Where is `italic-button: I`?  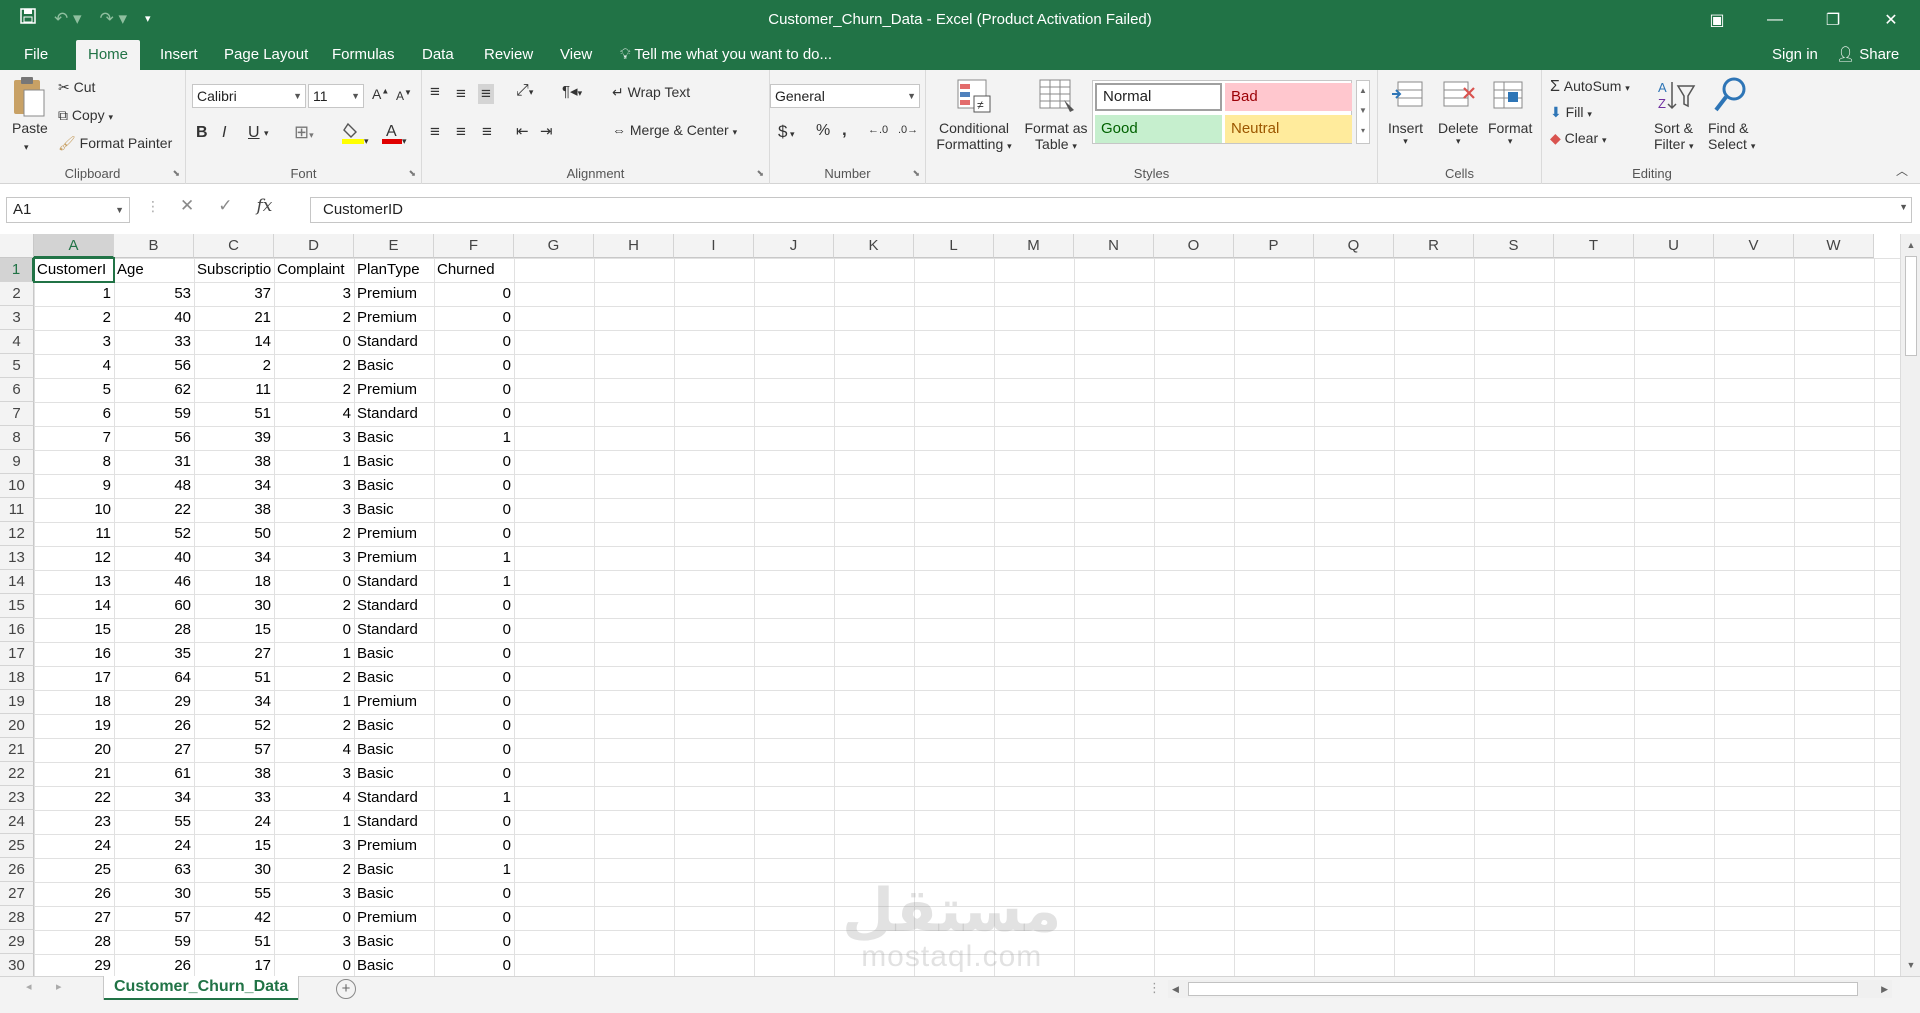
italic-button: I is located at coordinates (224, 133).